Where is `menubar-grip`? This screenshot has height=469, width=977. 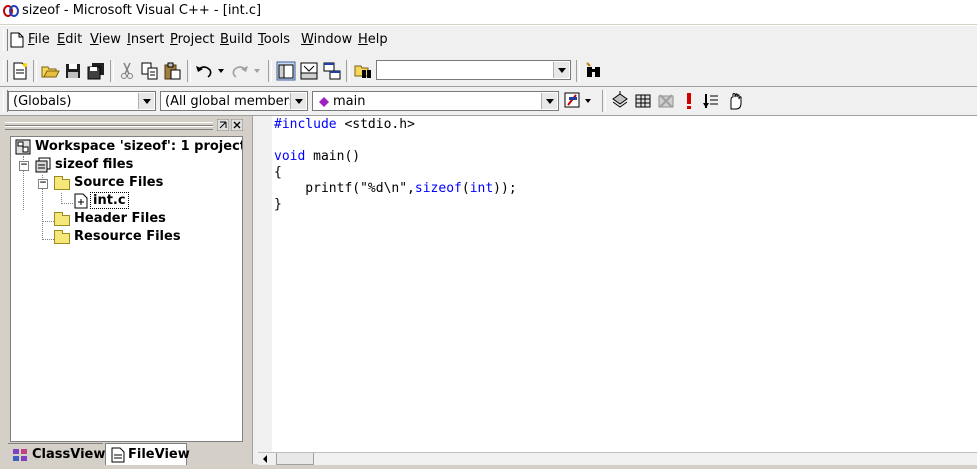 menubar-grip is located at coordinates (5, 40).